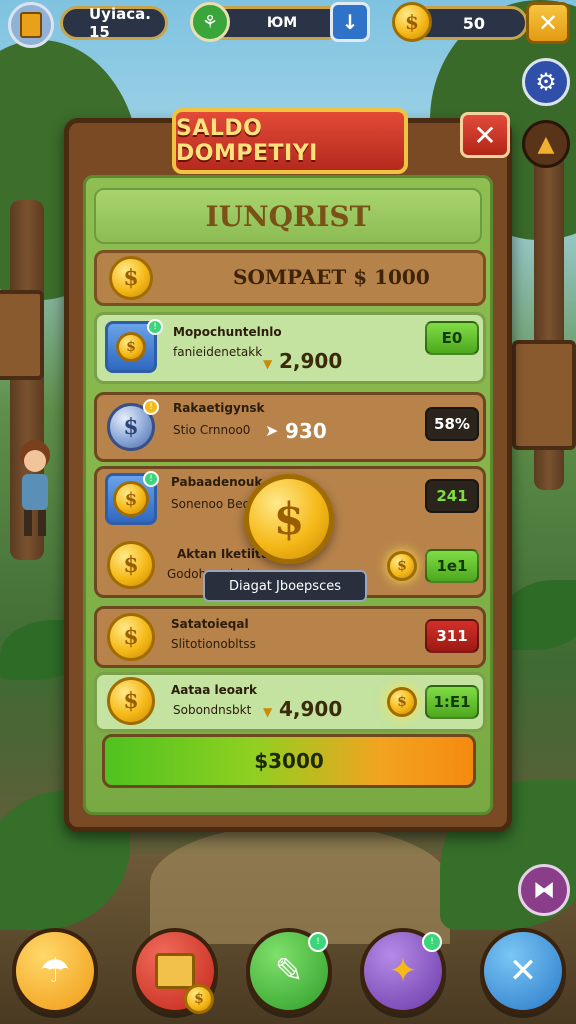  What do you see at coordinates (485, 135) in the screenshot?
I see `dialog-close-button: ✕` at bounding box center [485, 135].